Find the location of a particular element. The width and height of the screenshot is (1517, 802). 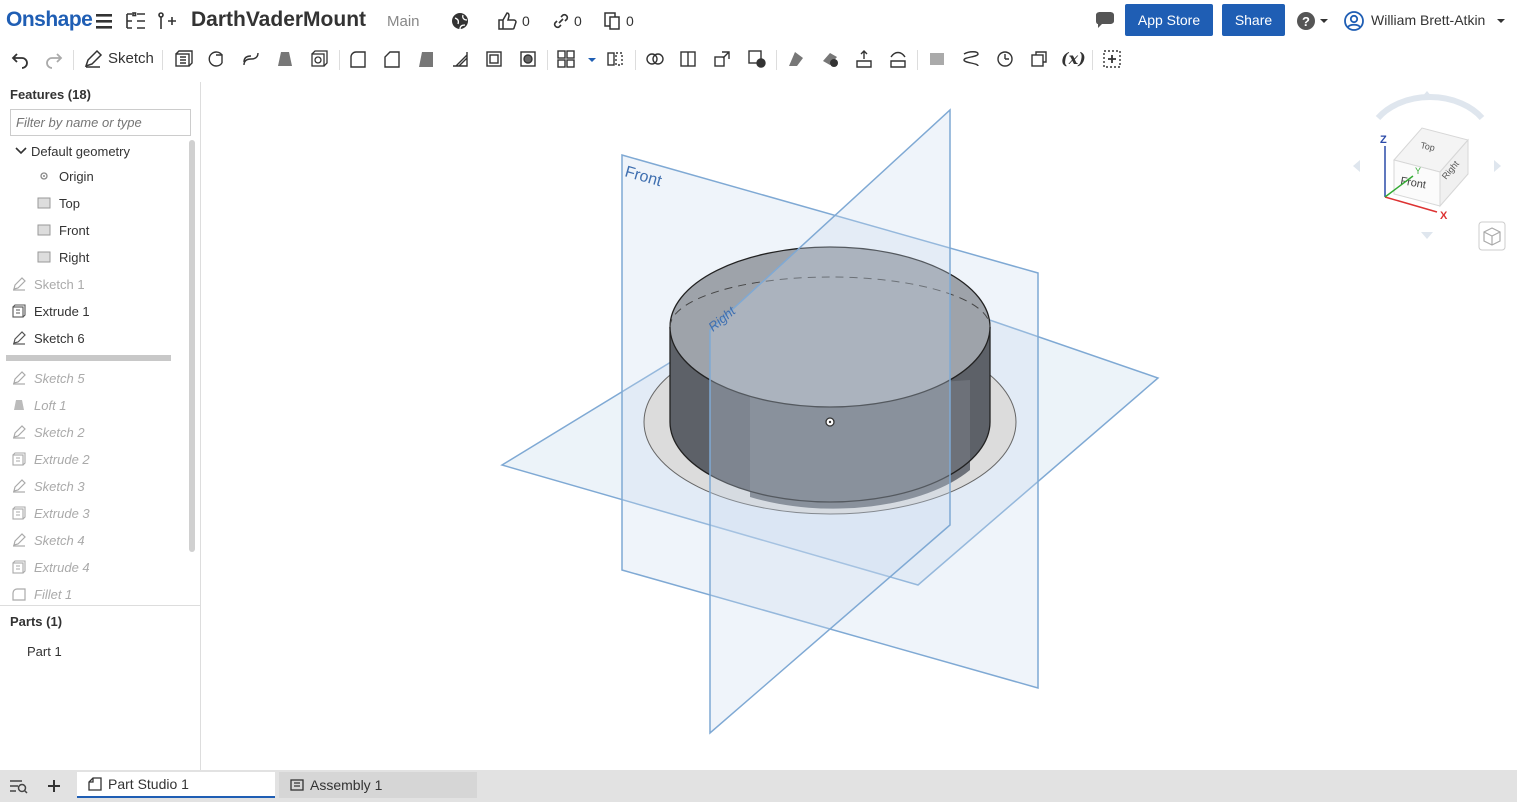

chamfer-icon is located at coordinates (392, 59).